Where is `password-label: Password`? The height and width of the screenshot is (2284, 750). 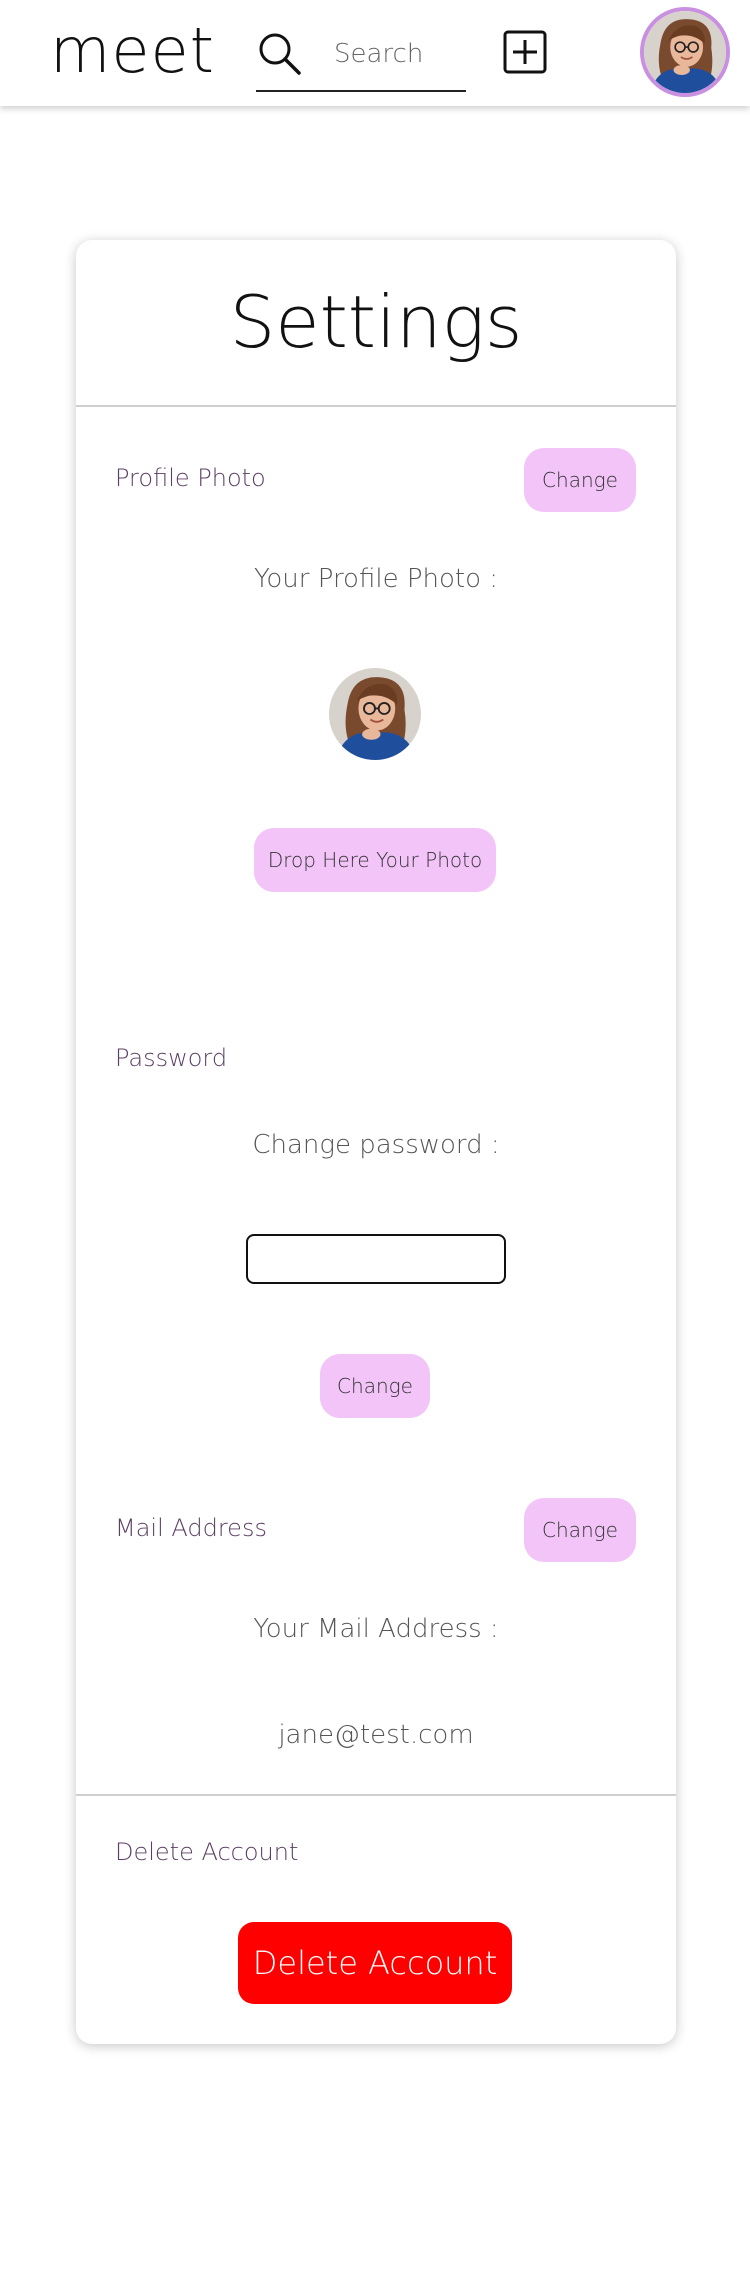 password-label: Password is located at coordinates (171, 1058).